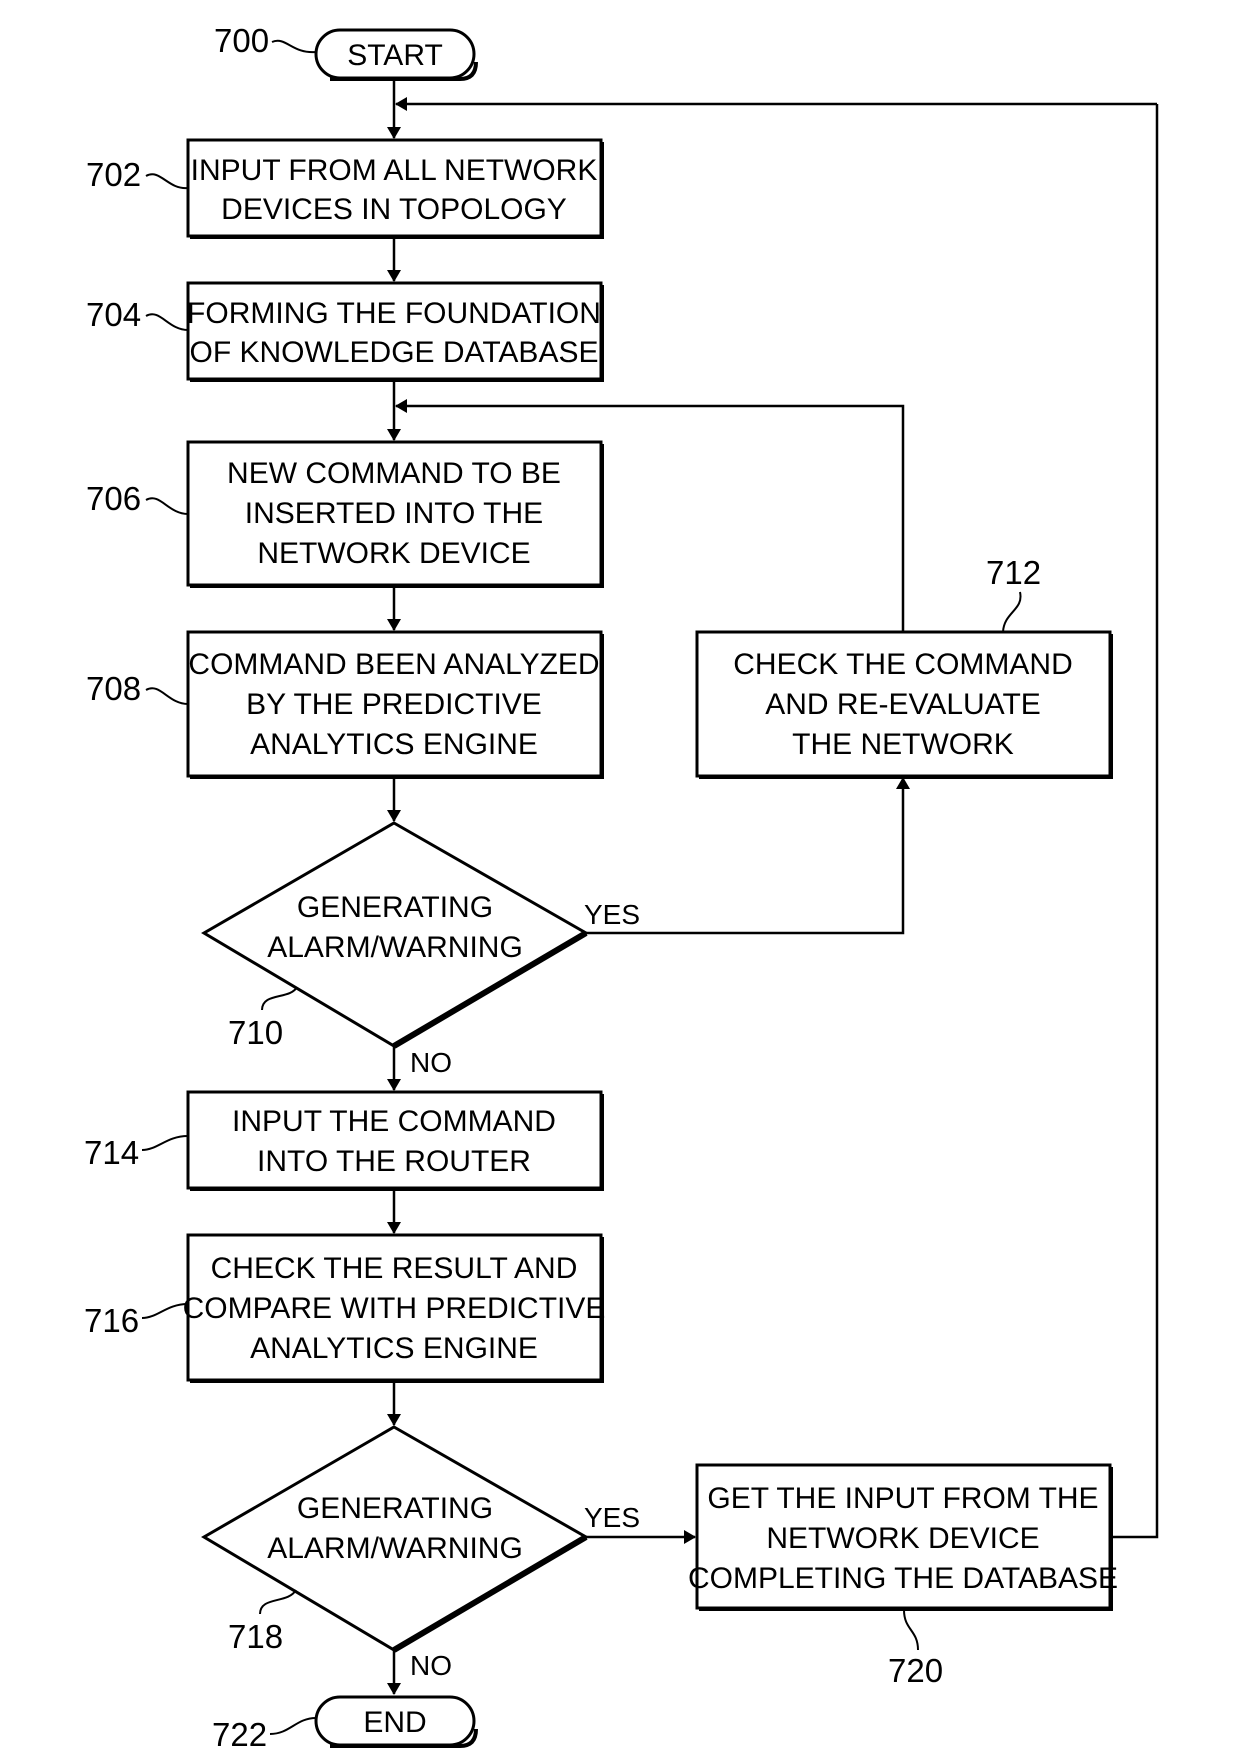  I want to click on decision-710: GENERATING ALARM/WARNING, so click(395, 935).